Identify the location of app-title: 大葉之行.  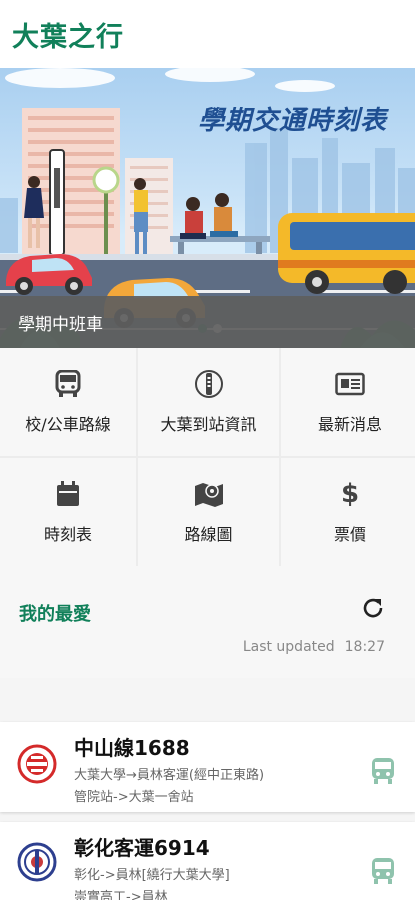
(68, 37).